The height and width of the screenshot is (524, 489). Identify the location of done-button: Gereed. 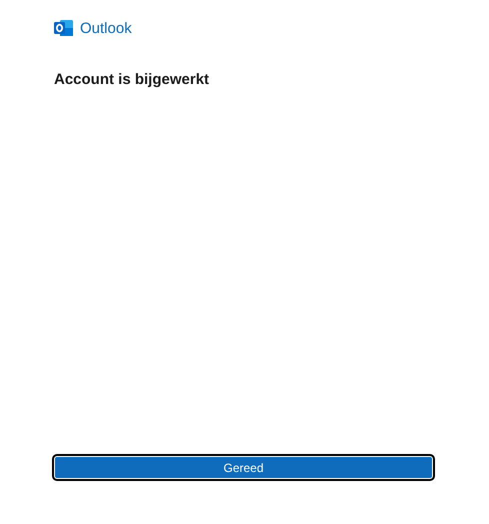
(243, 467).